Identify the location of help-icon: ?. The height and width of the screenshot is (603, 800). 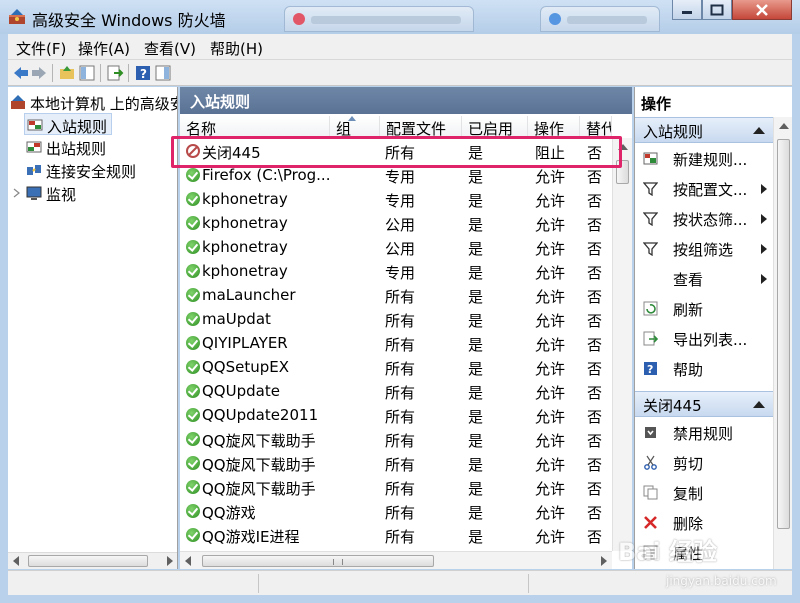
(143, 73).